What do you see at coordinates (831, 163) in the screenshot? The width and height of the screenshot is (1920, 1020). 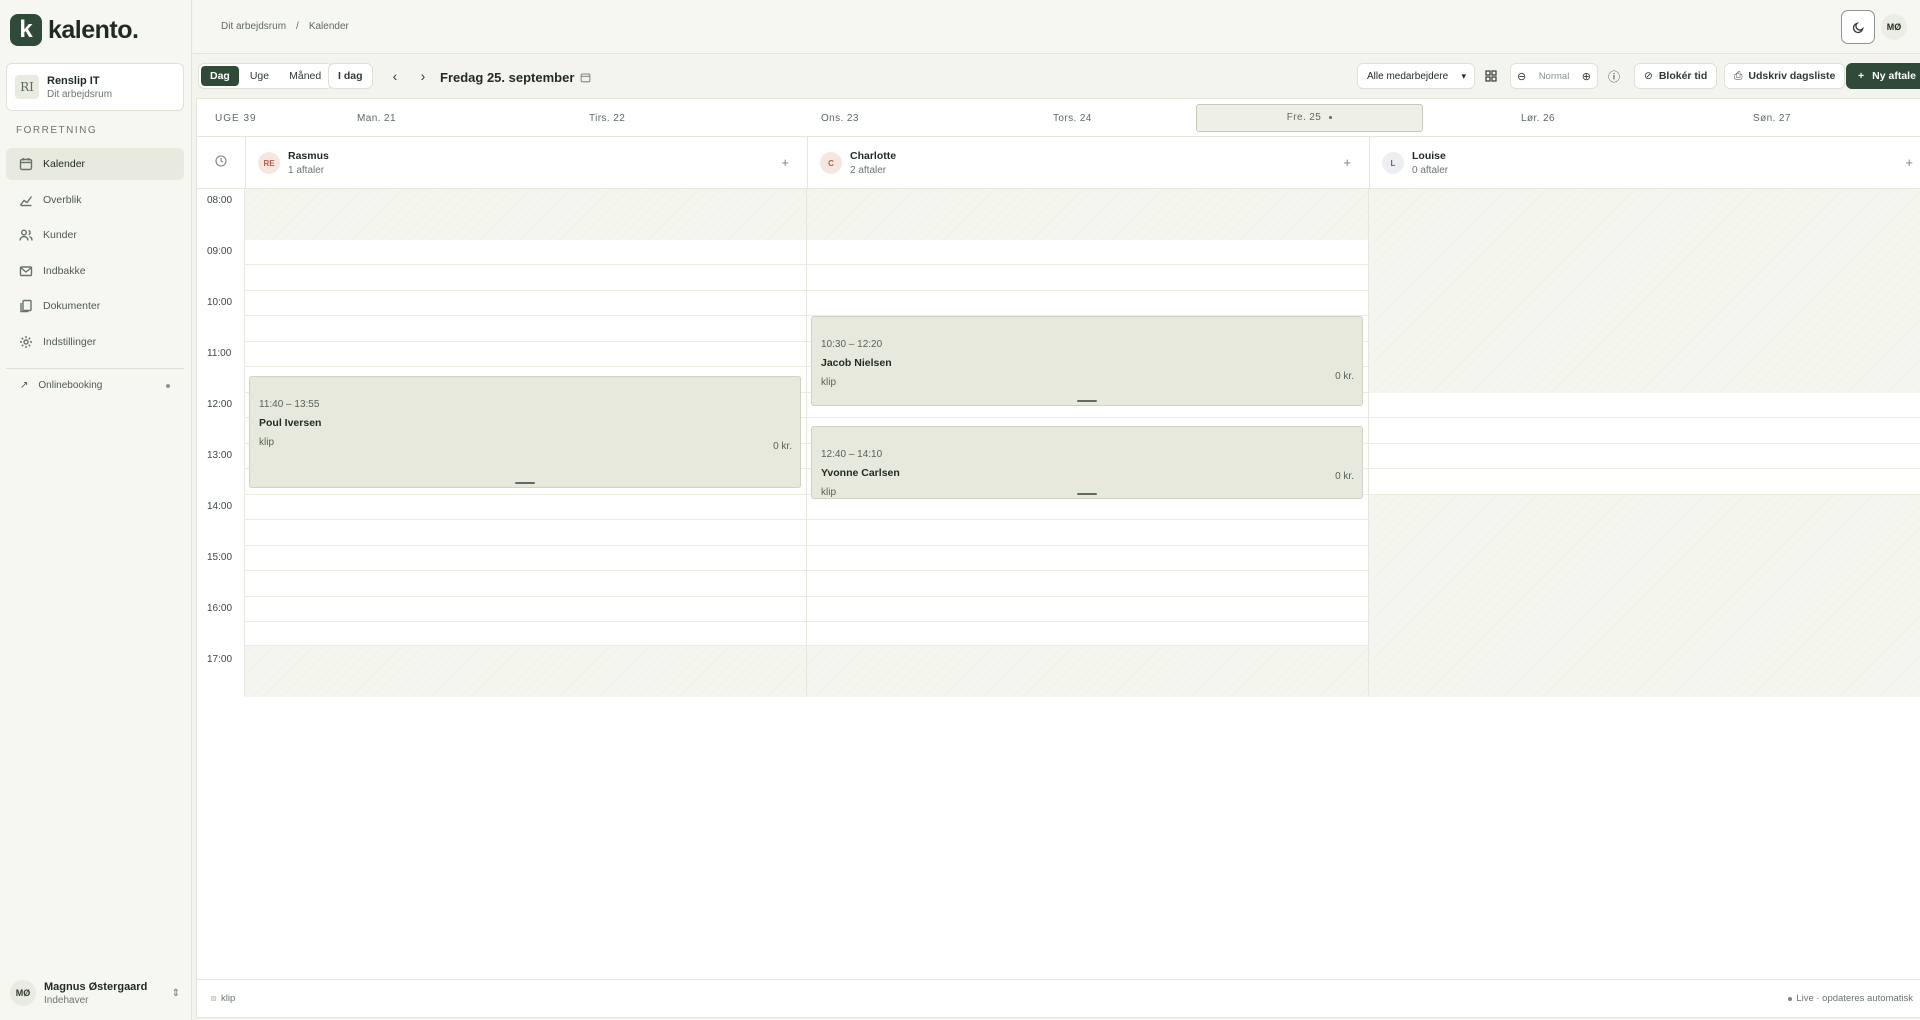 I see `staff-avatar: C` at bounding box center [831, 163].